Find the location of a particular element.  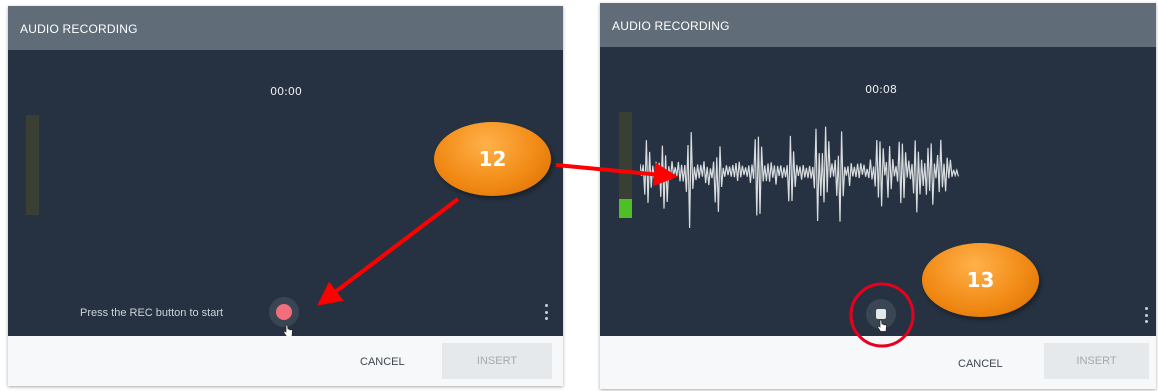

recording-timer: 00:08 is located at coordinates (881, 89).